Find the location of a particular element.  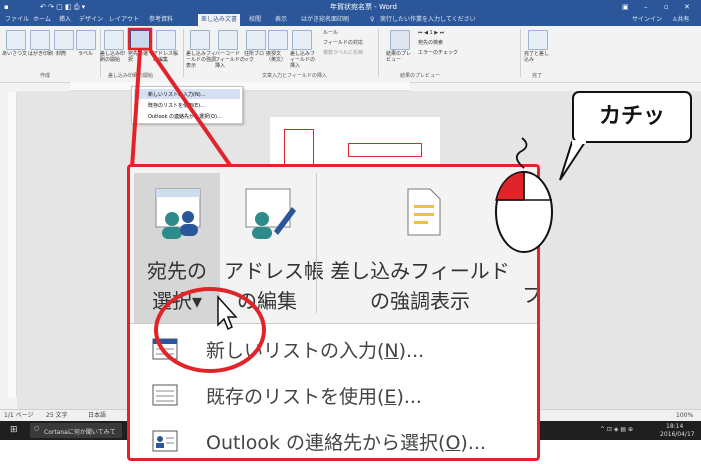

connector-line-right is located at coordinates (191, 109).